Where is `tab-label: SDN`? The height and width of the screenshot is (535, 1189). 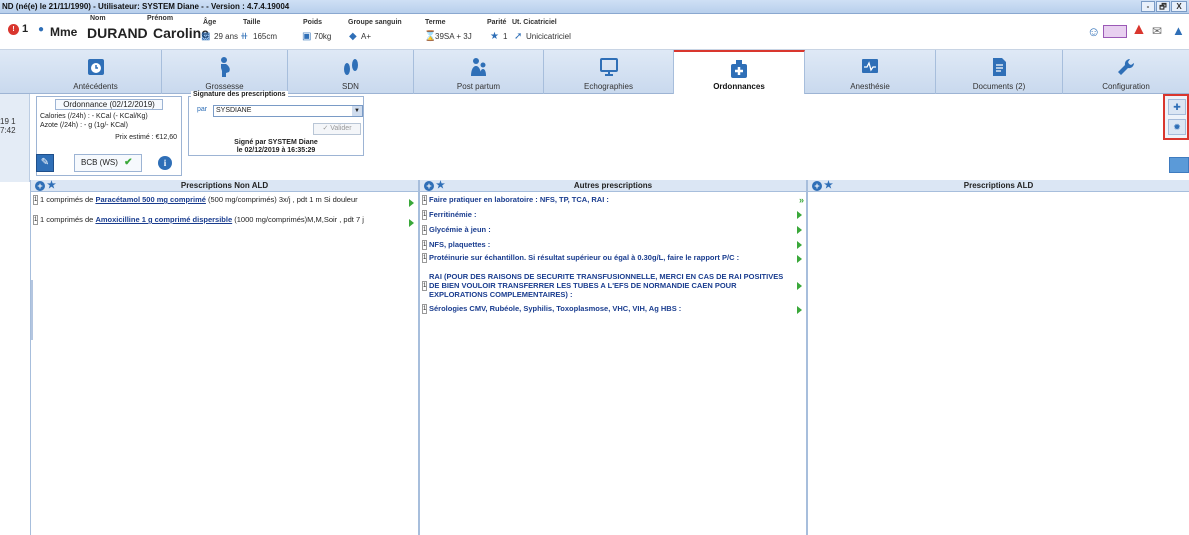
tab-label: SDN is located at coordinates (350, 86).